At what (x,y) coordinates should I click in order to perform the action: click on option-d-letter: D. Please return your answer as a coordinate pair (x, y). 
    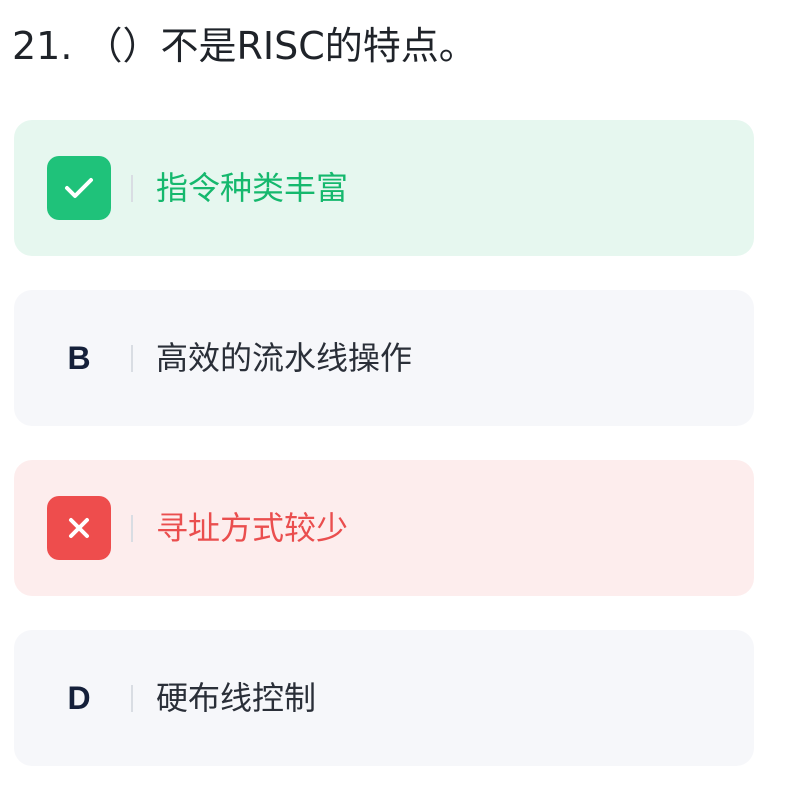
    Looking at the image, I should click on (79, 697).